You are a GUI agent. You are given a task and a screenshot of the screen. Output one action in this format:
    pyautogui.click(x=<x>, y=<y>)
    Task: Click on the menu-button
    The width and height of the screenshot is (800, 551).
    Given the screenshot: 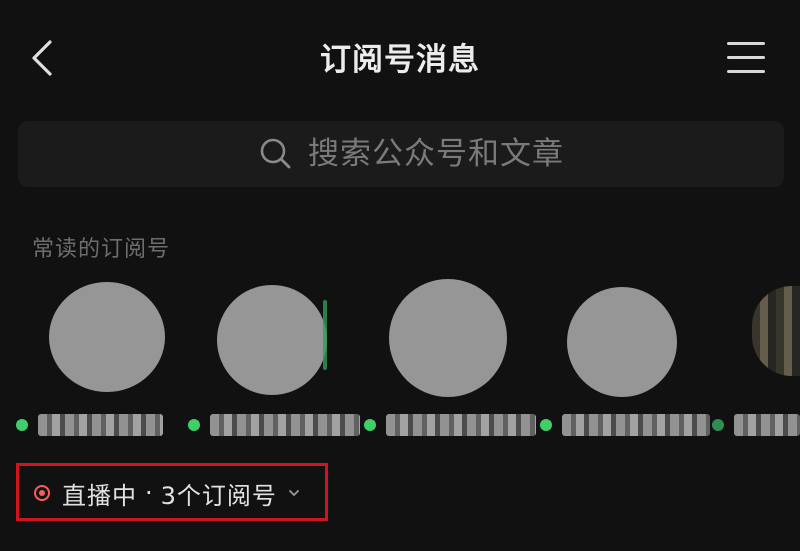 What is the action you would take?
    pyautogui.click(x=746, y=58)
    